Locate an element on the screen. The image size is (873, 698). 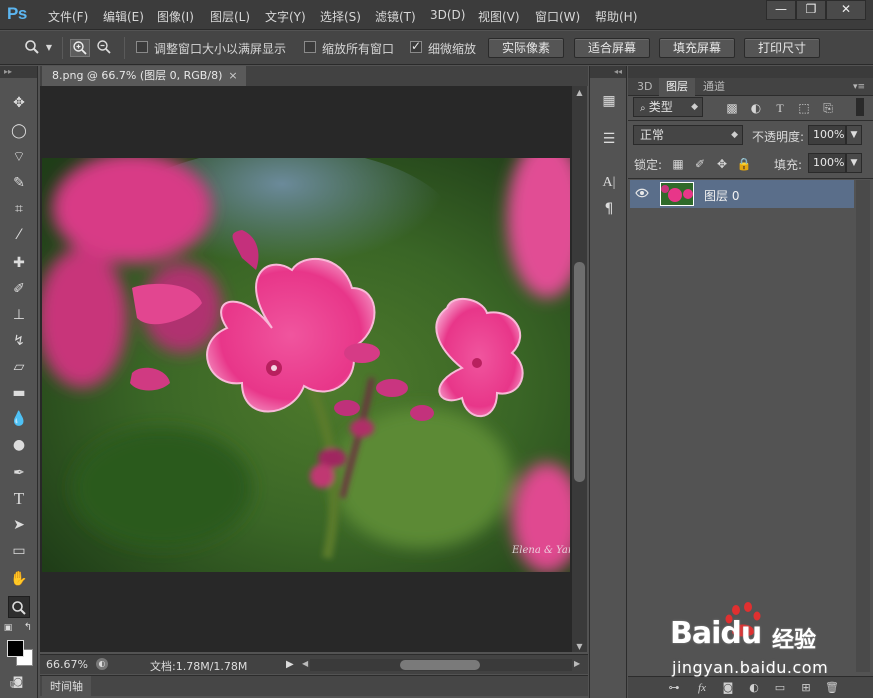
tab-layers: 图层 is located at coordinates (677, 87).